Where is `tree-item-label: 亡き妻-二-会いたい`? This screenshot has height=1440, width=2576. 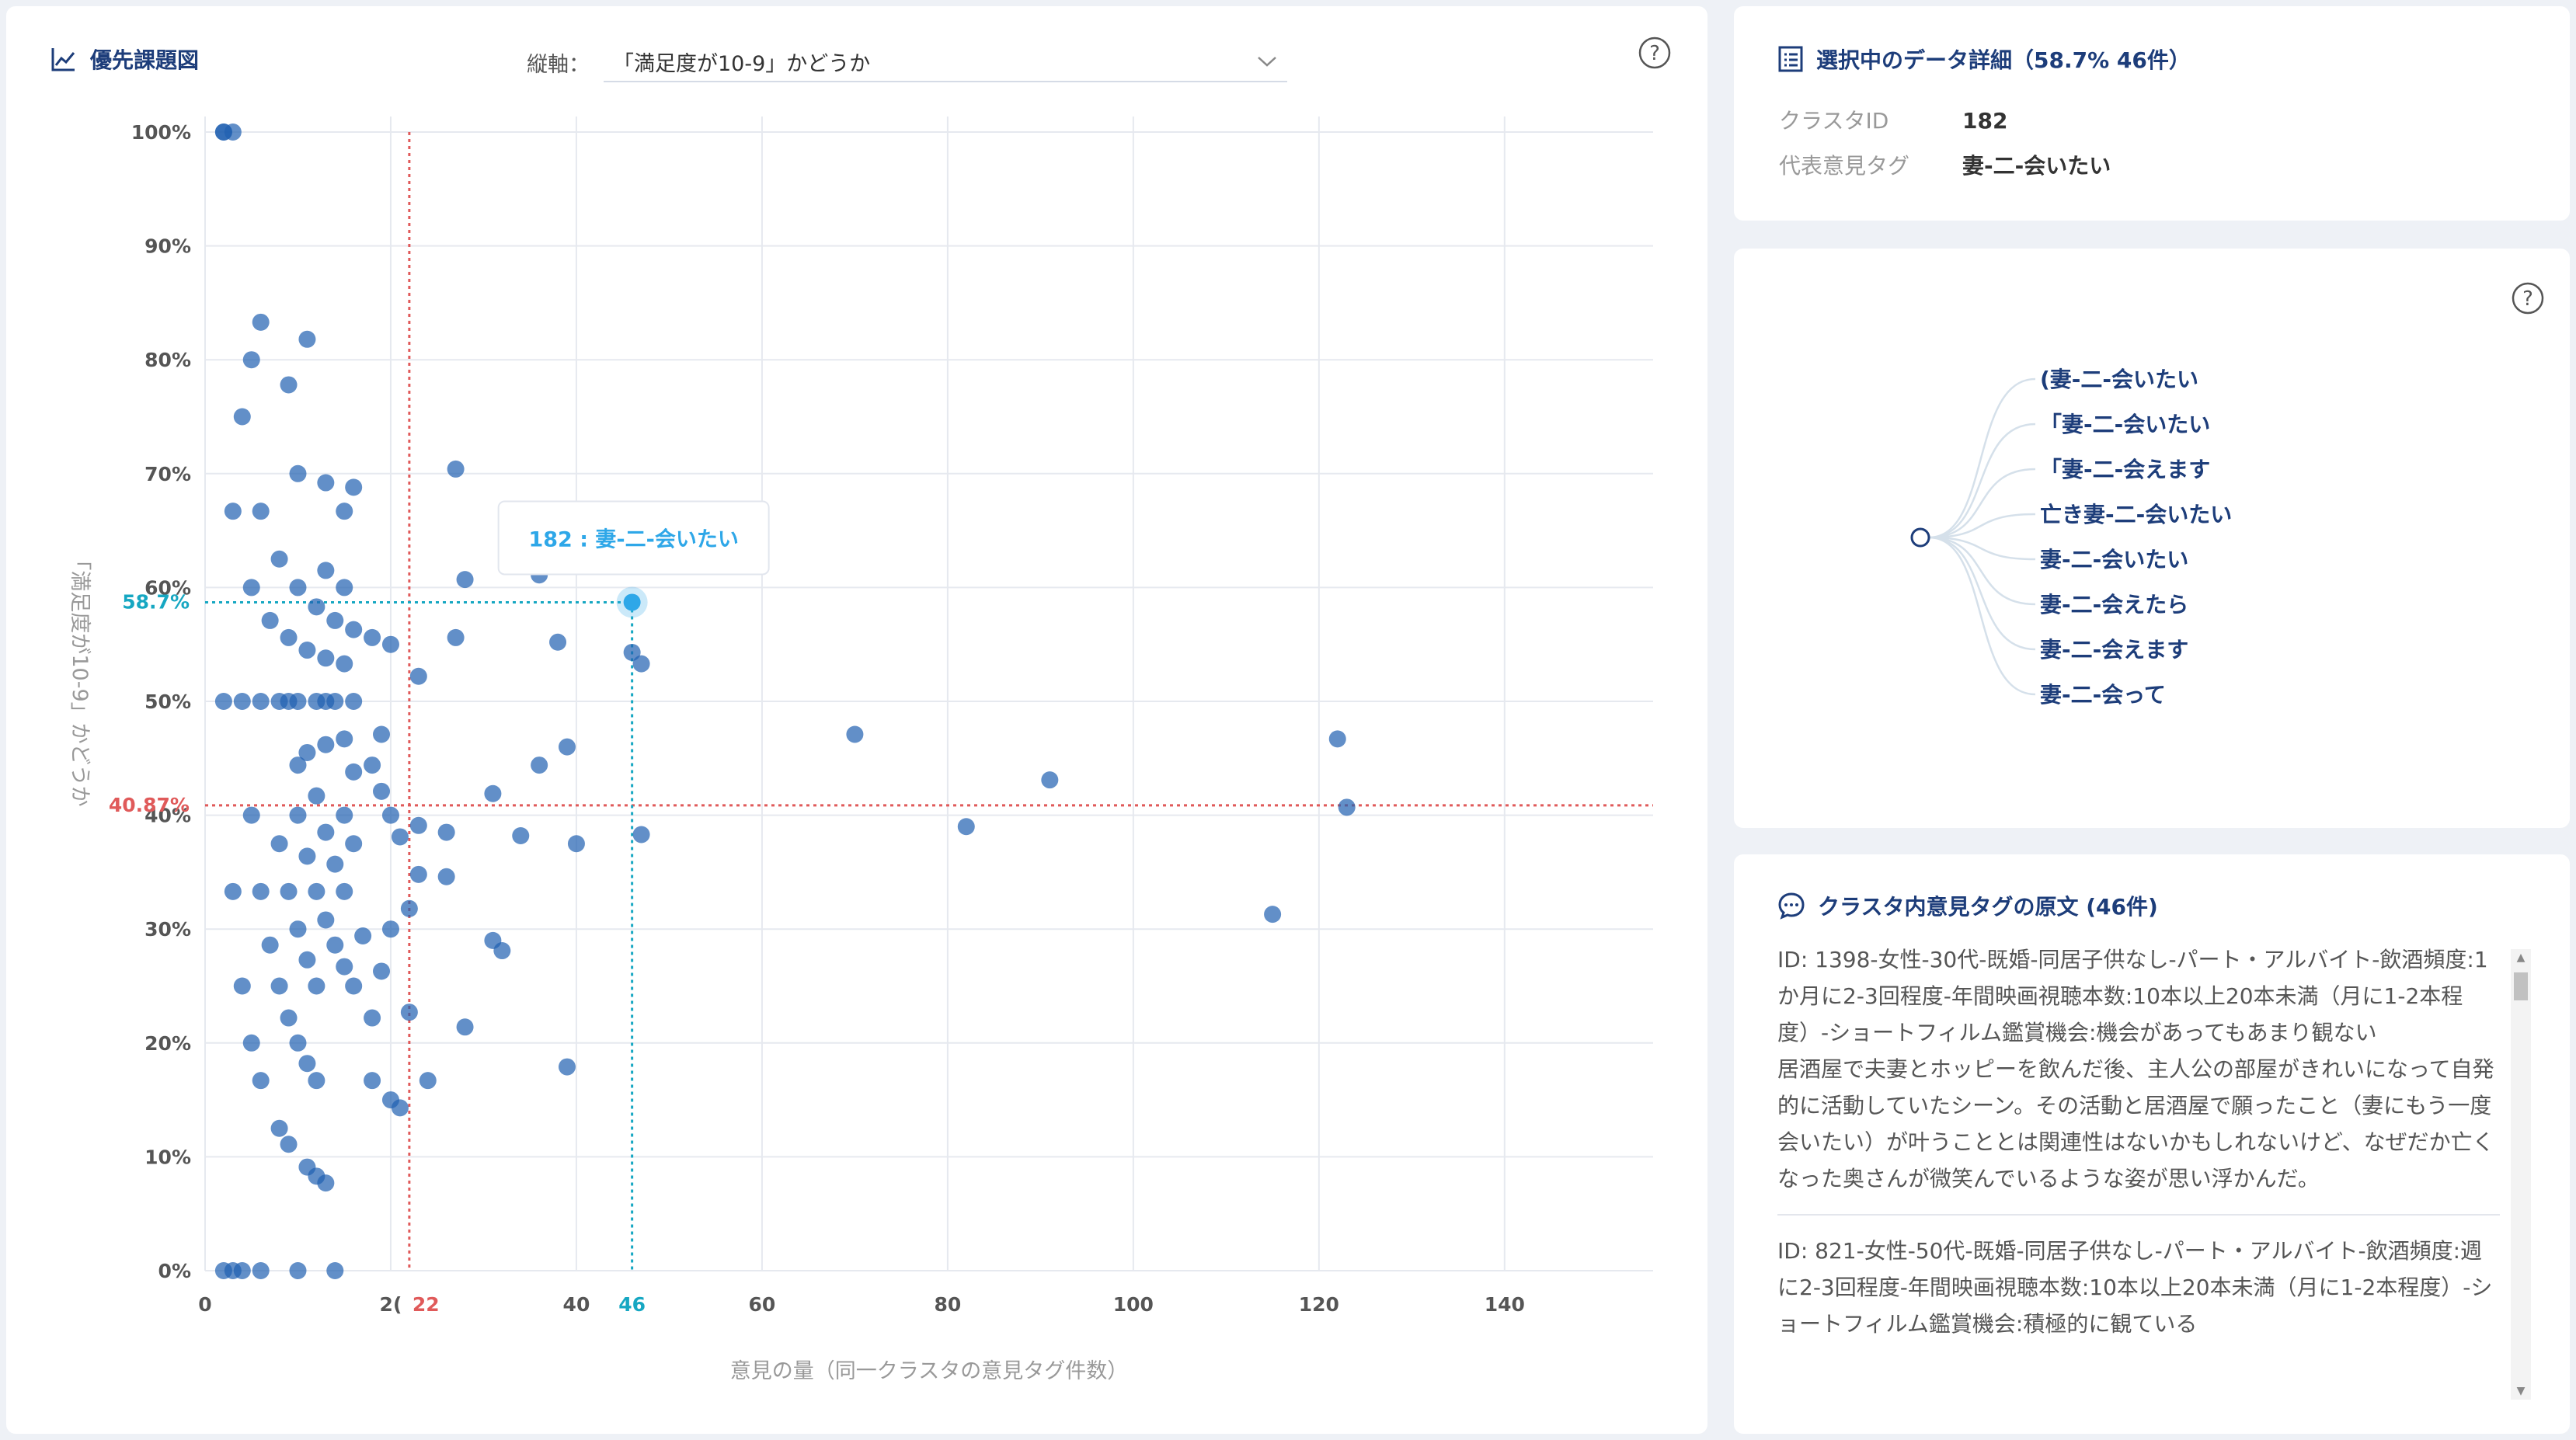 tree-item-label: 亡き妻-二-会いたい is located at coordinates (2136, 514).